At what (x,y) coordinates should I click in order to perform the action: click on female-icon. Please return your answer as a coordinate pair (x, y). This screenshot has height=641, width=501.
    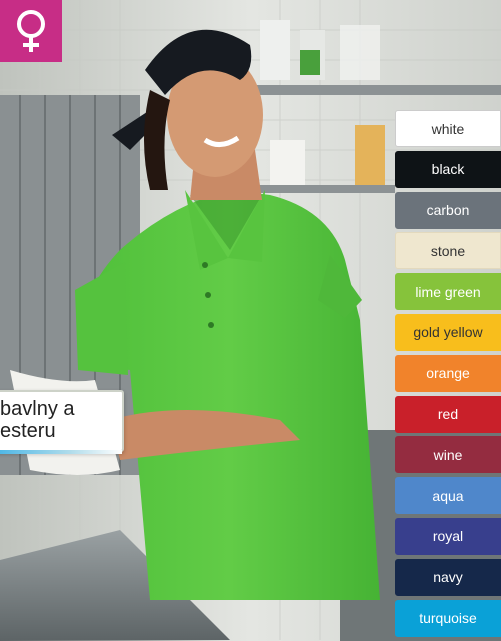
    Looking at the image, I should click on (31, 31).